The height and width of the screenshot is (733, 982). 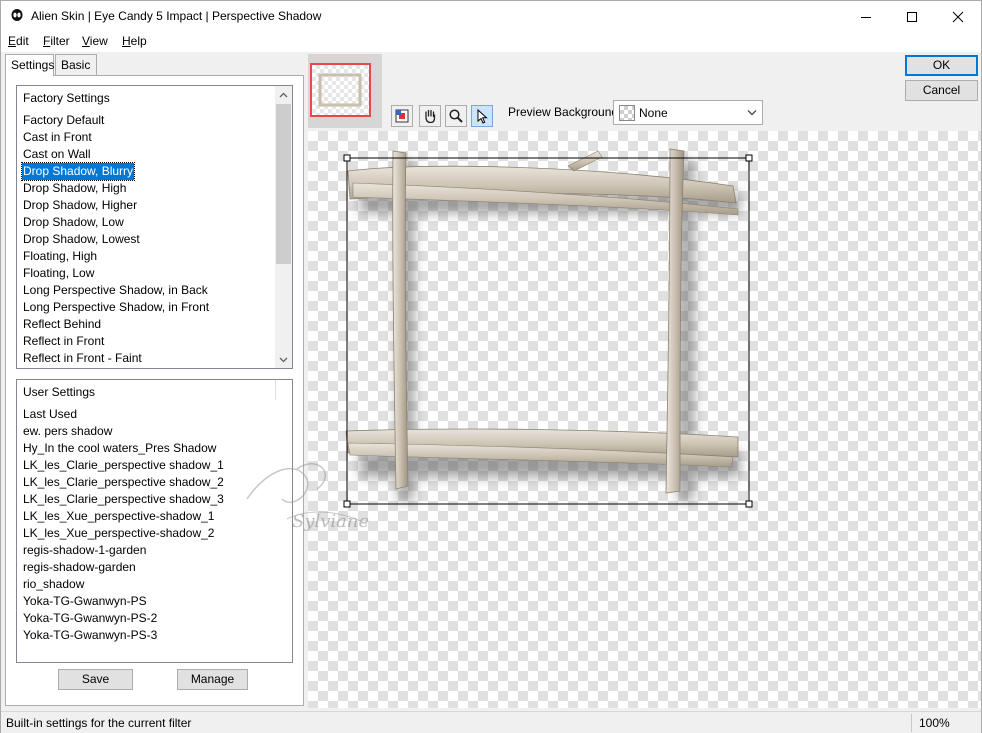 What do you see at coordinates (78, 171) in the screenshot?
I see `factory-setting-item: Drop Shadow, Blurry` at bounding box center [78, 171].